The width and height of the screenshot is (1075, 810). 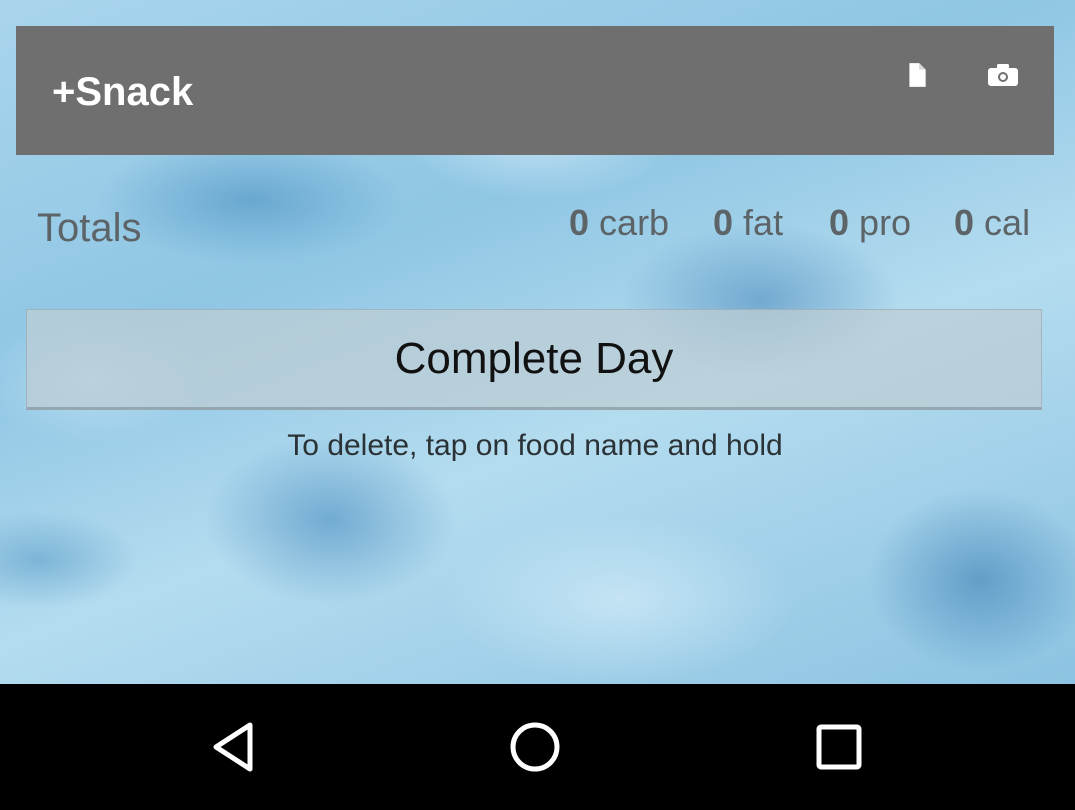 I want to click on home-icon, so click(x=535, y=747).